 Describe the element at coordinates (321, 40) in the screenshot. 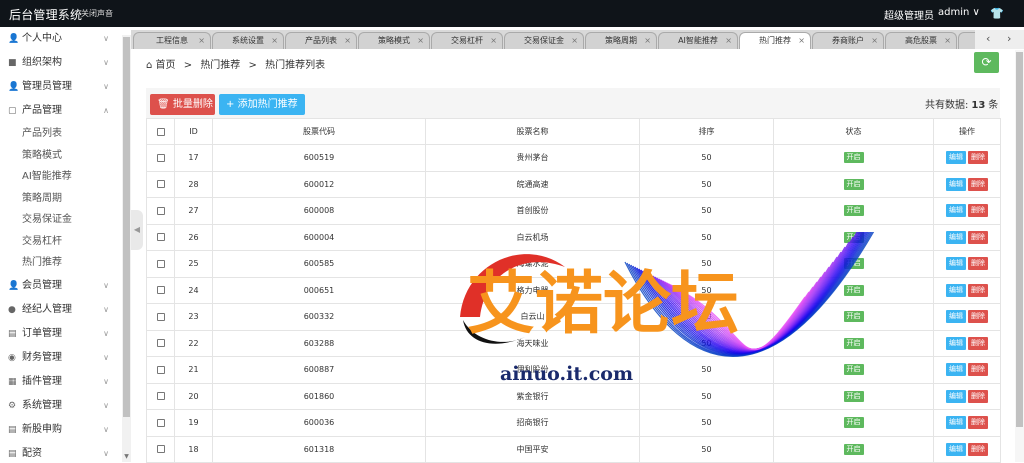

I see `tab-2: 产品列表 ×` at that location.